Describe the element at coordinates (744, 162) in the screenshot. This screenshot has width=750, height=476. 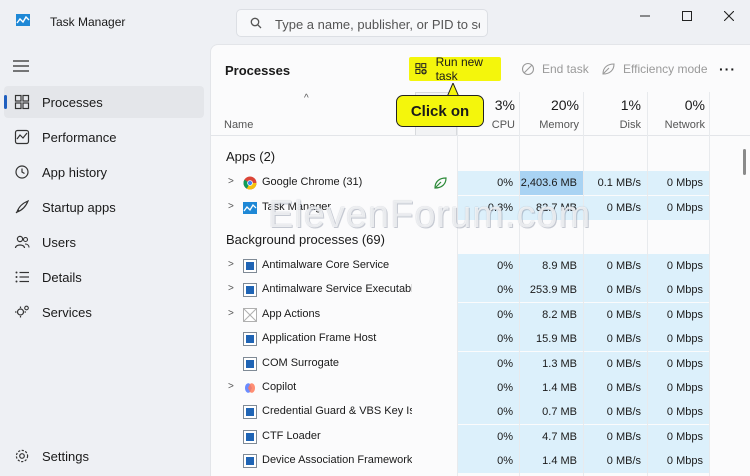
I see `scrollbar-thumb` at that location.